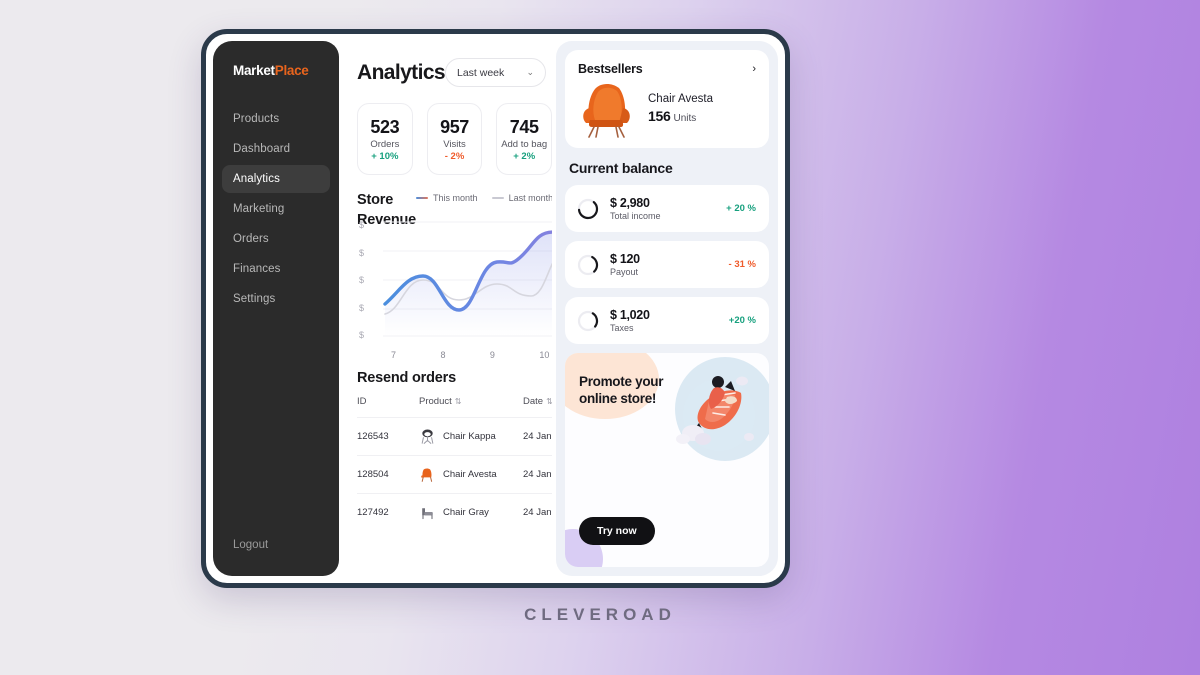 The width and height of the screenshot is (1200, 675). I want to click on date-range-select: Last week ⌄, so click(495, 72).